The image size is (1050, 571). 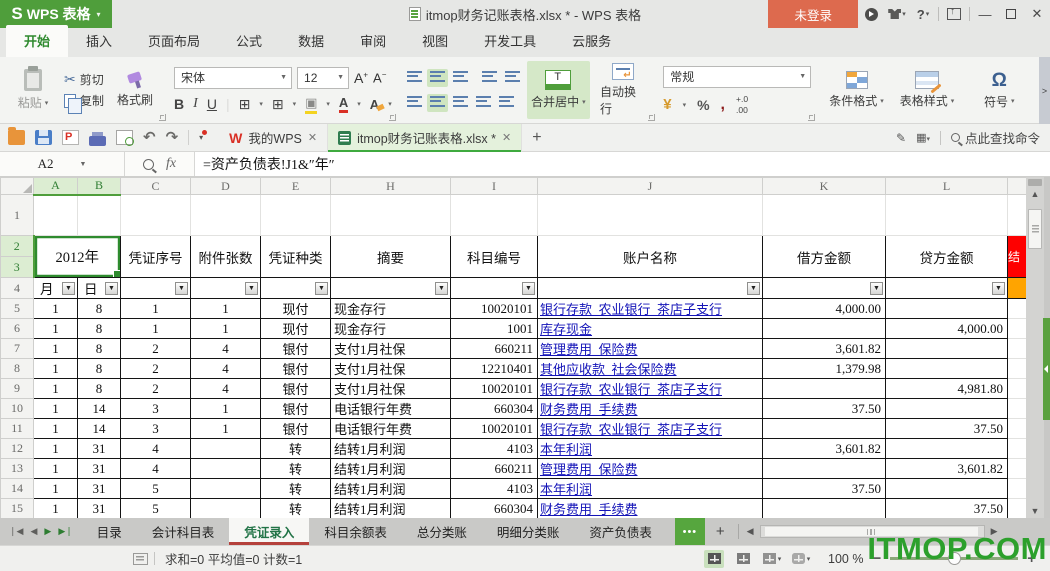 I want to click on split-handle, so click(x=1035, y=182).